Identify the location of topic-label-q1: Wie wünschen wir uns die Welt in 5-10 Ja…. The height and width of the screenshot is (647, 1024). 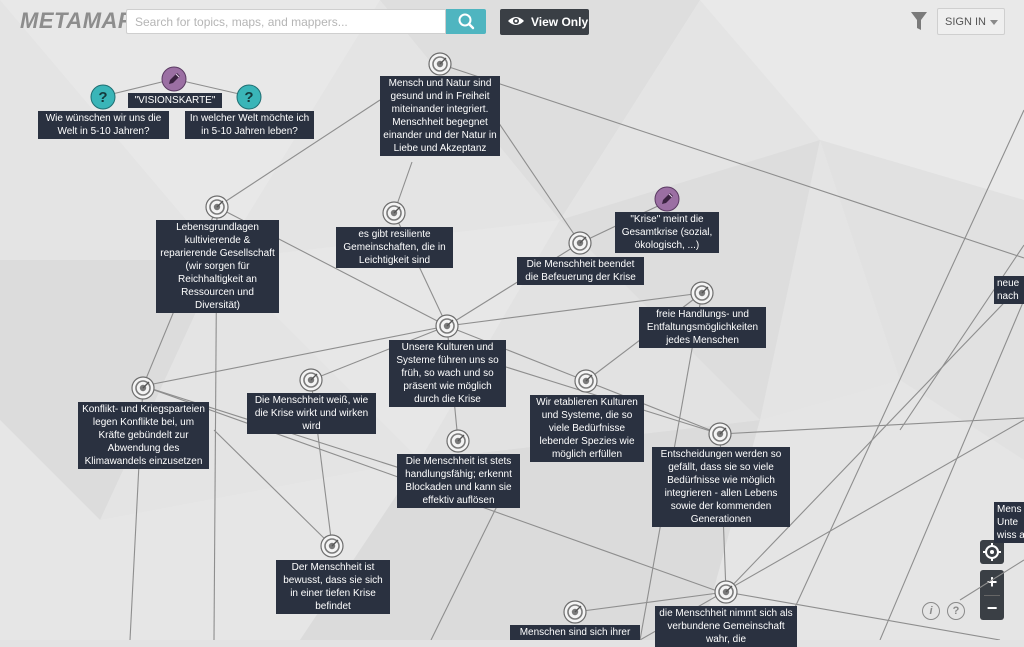
(103, 125).